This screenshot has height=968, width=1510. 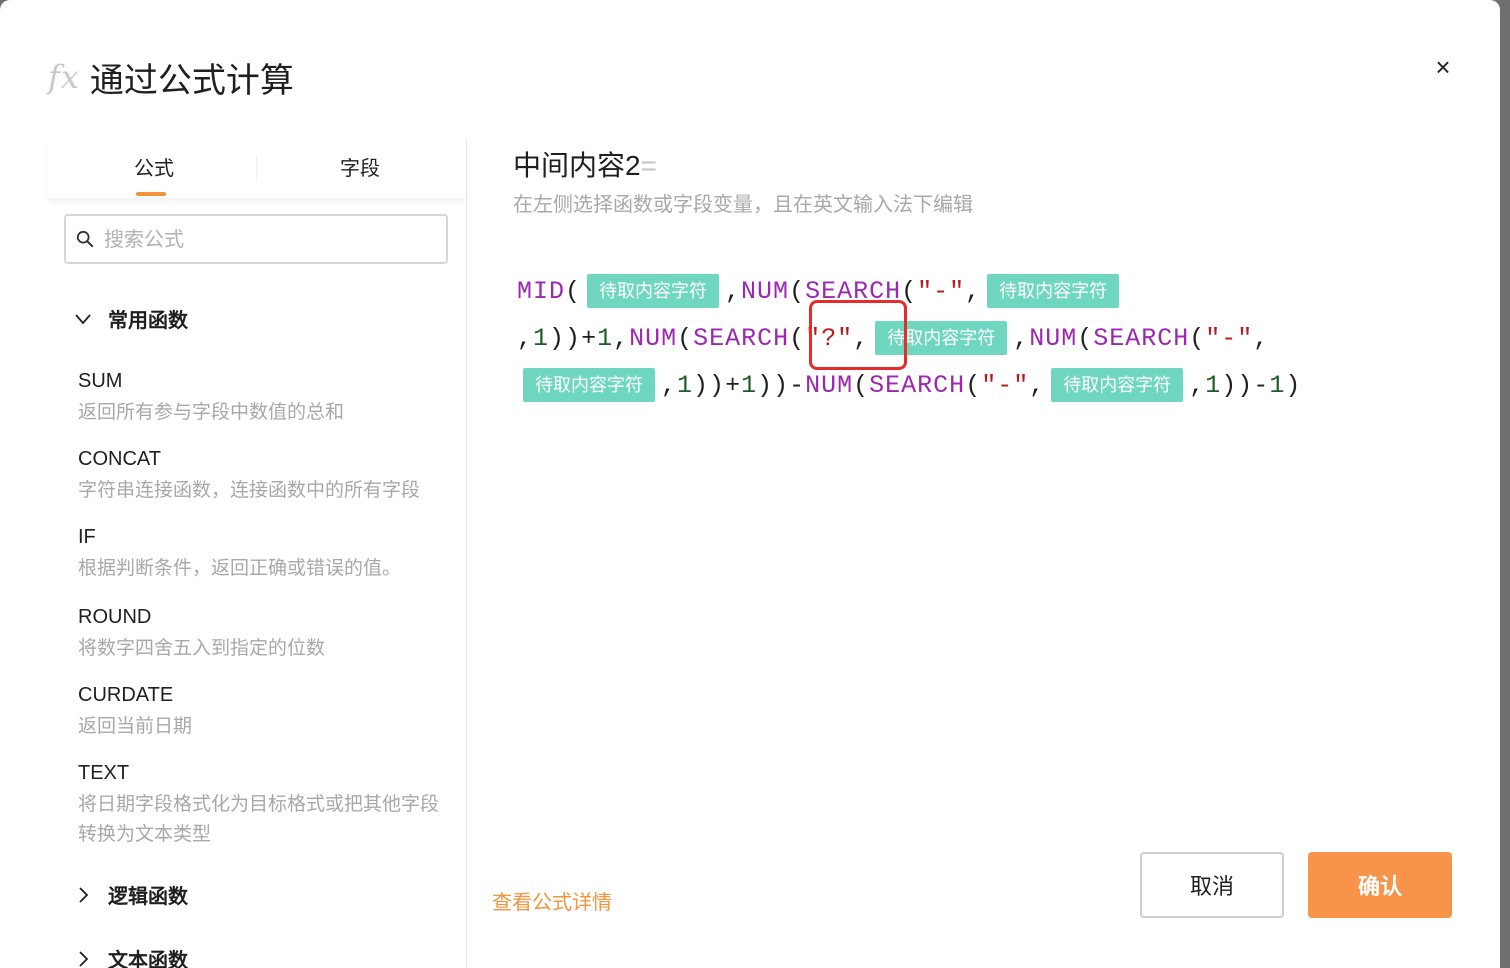 What do you see at coordinates (191, 80) in the screenshot?
I see `dialog-title: 通过公式计算` at bounding box center [191, 80].